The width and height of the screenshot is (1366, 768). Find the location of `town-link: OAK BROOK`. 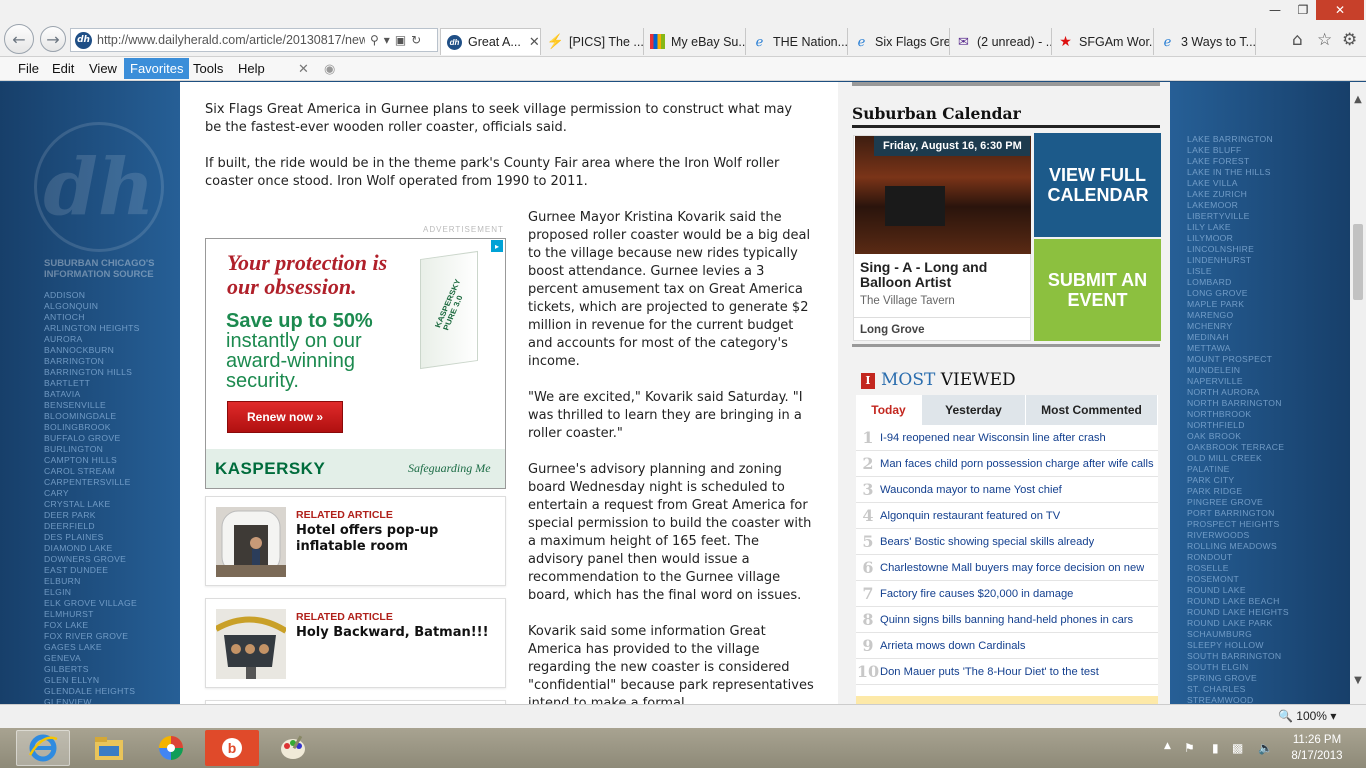

town-link: OAK BROOK is located at coordinates (1238, 436).